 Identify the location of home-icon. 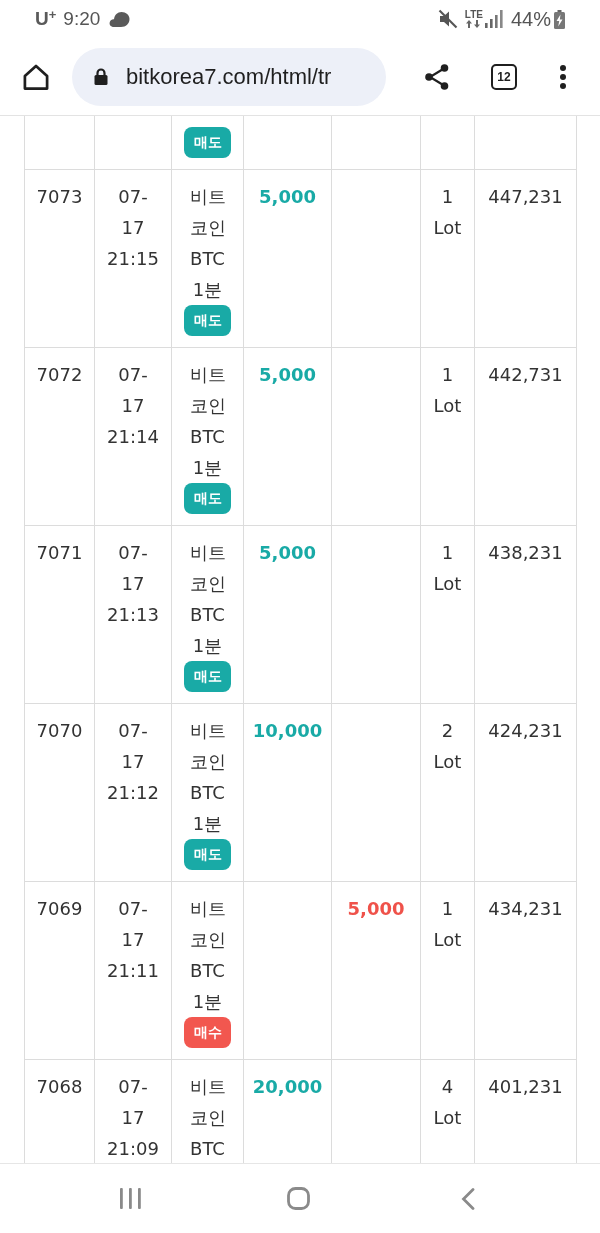
(36, 76).